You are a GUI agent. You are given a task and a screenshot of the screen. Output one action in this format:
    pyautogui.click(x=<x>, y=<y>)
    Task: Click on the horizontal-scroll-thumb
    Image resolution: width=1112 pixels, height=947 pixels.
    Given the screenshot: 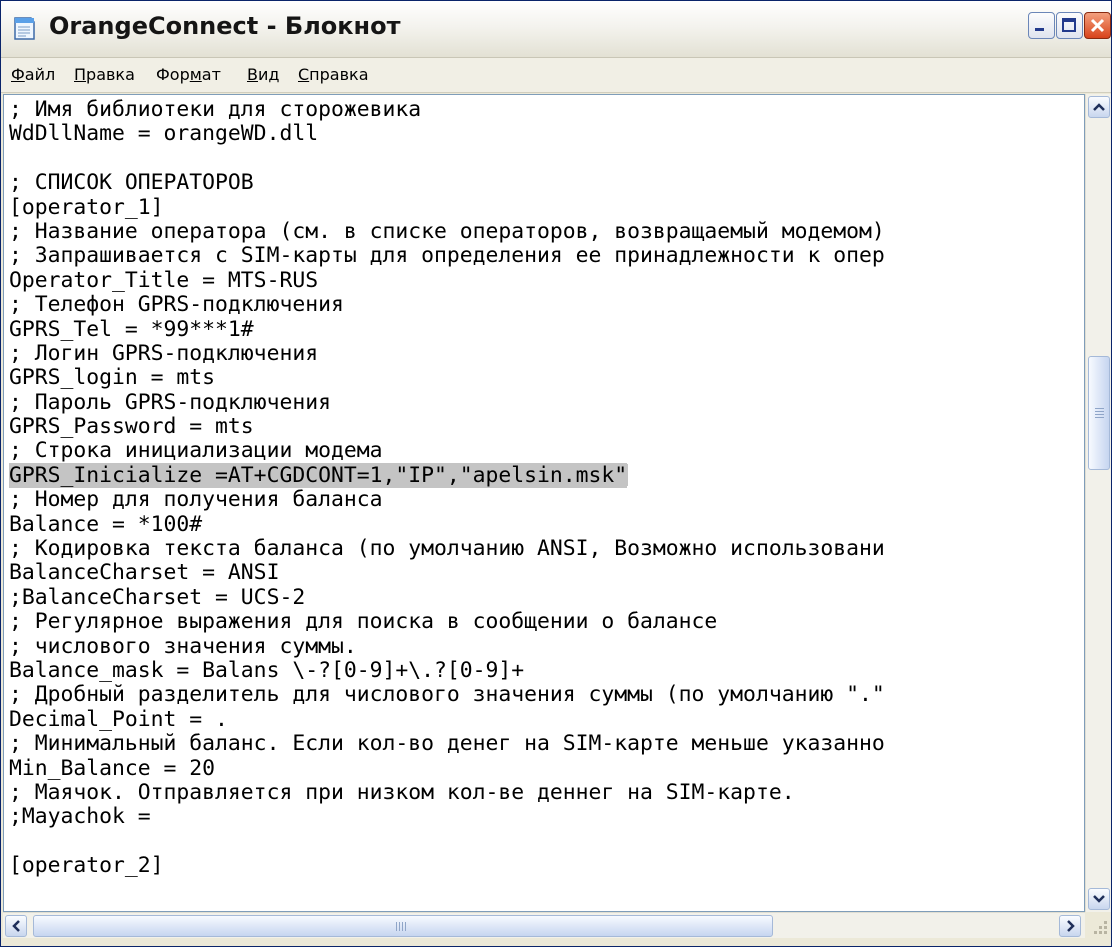 What is the action you would take?
    pyautogui.click(x=403, y=926)
    